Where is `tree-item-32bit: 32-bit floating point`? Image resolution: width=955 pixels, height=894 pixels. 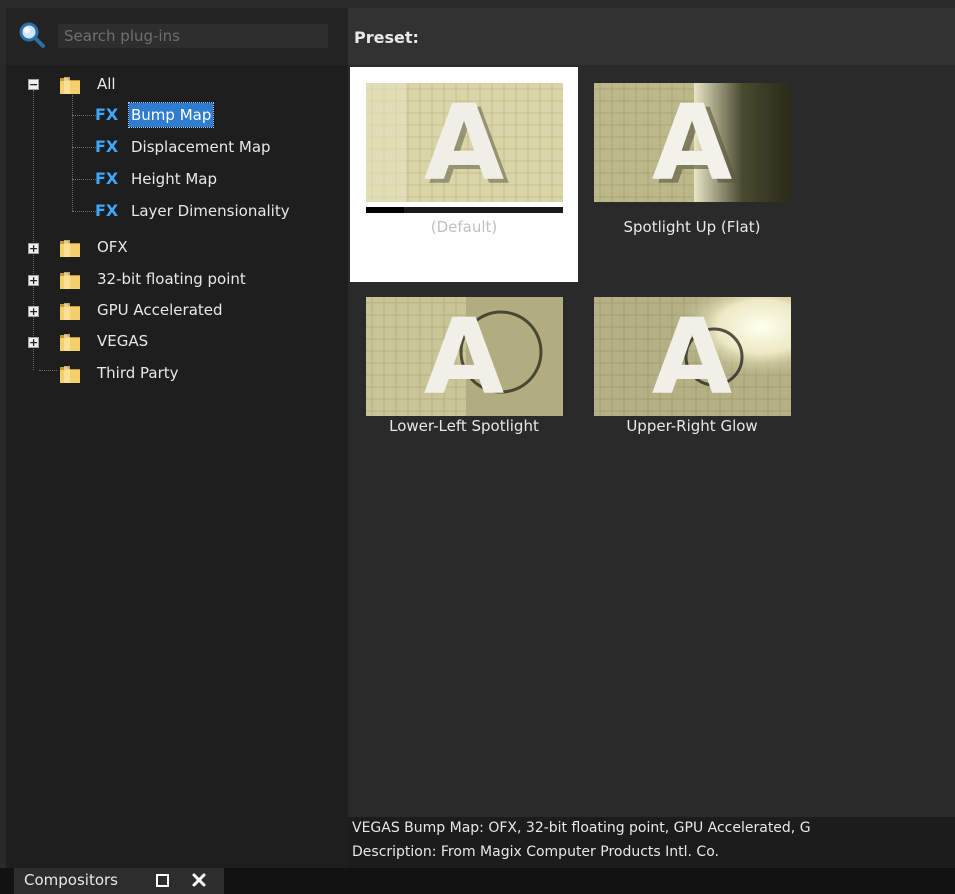
tree-item-32bit: 32-bit floating point is located at coordinates (171, 279).